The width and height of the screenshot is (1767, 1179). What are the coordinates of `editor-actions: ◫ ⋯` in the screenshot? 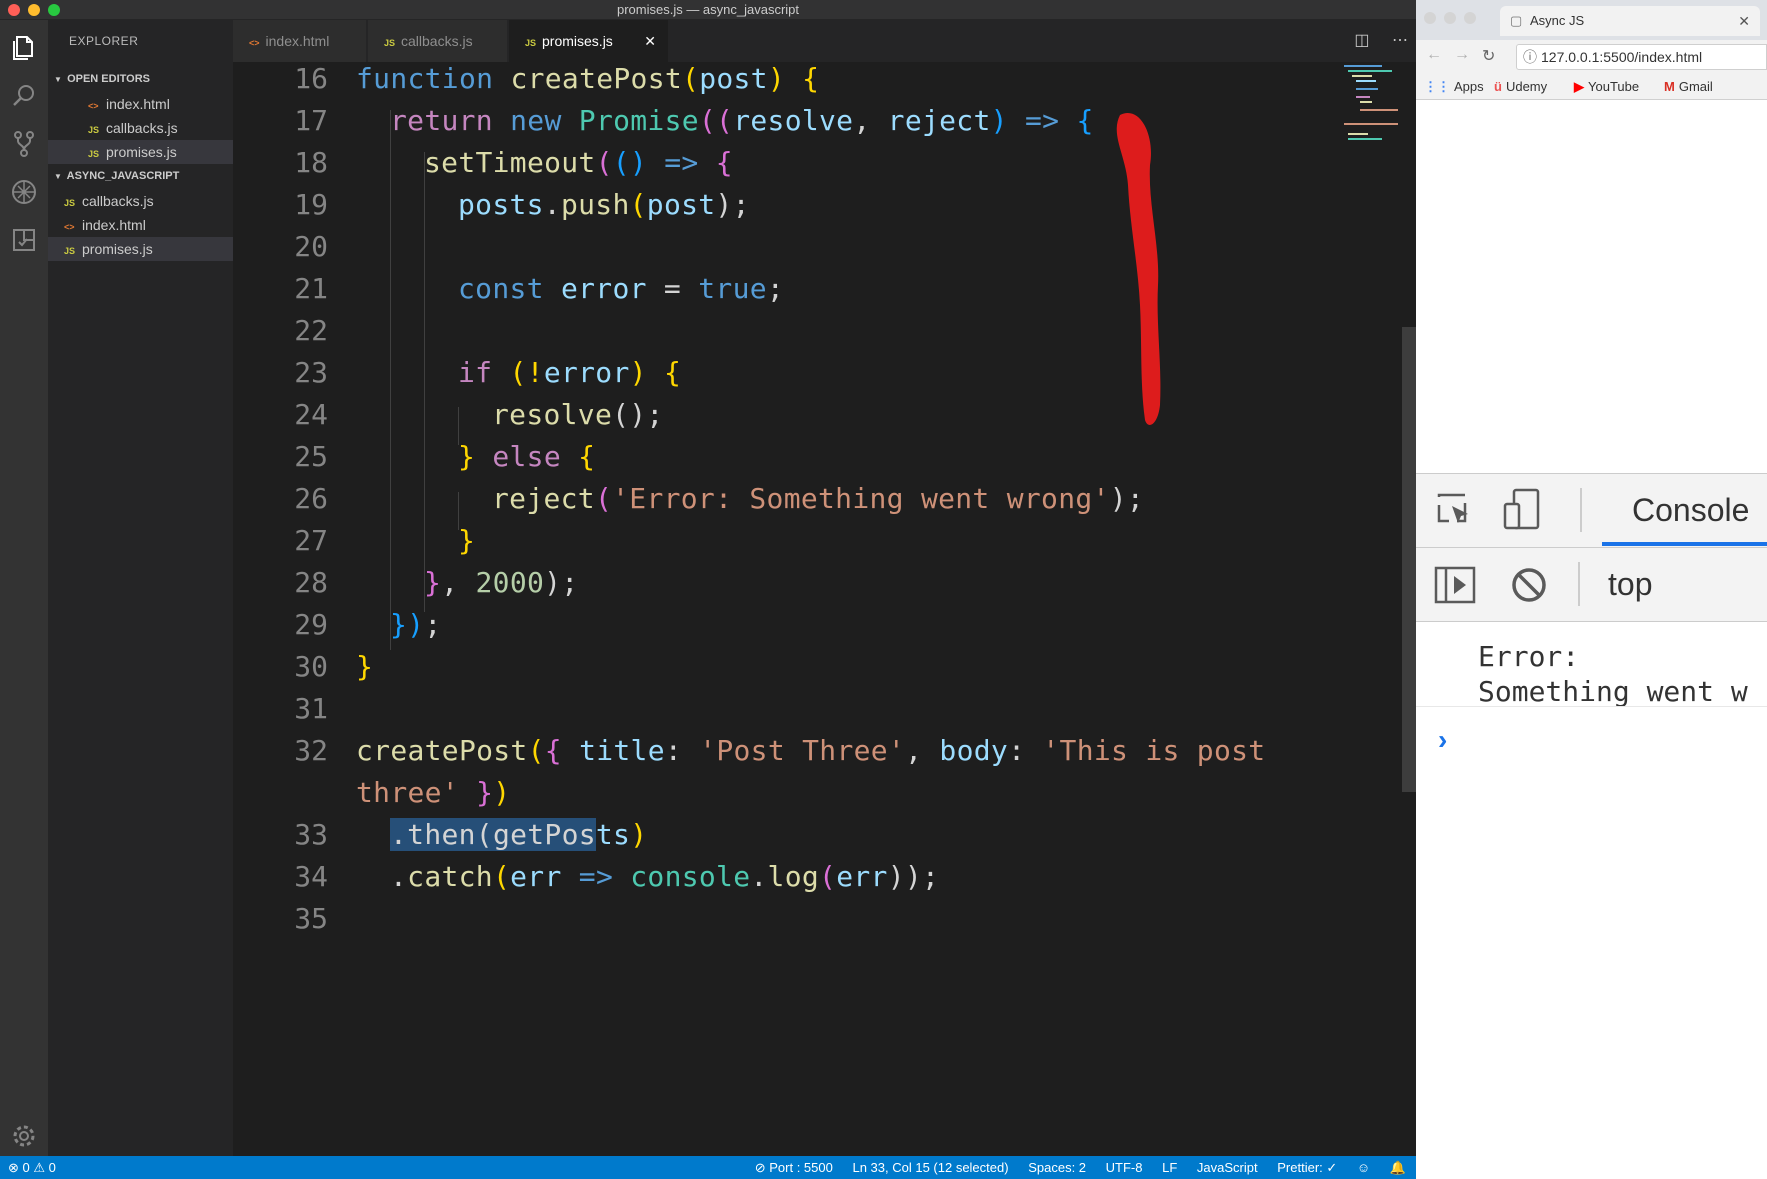 It's located at (1372, 41).